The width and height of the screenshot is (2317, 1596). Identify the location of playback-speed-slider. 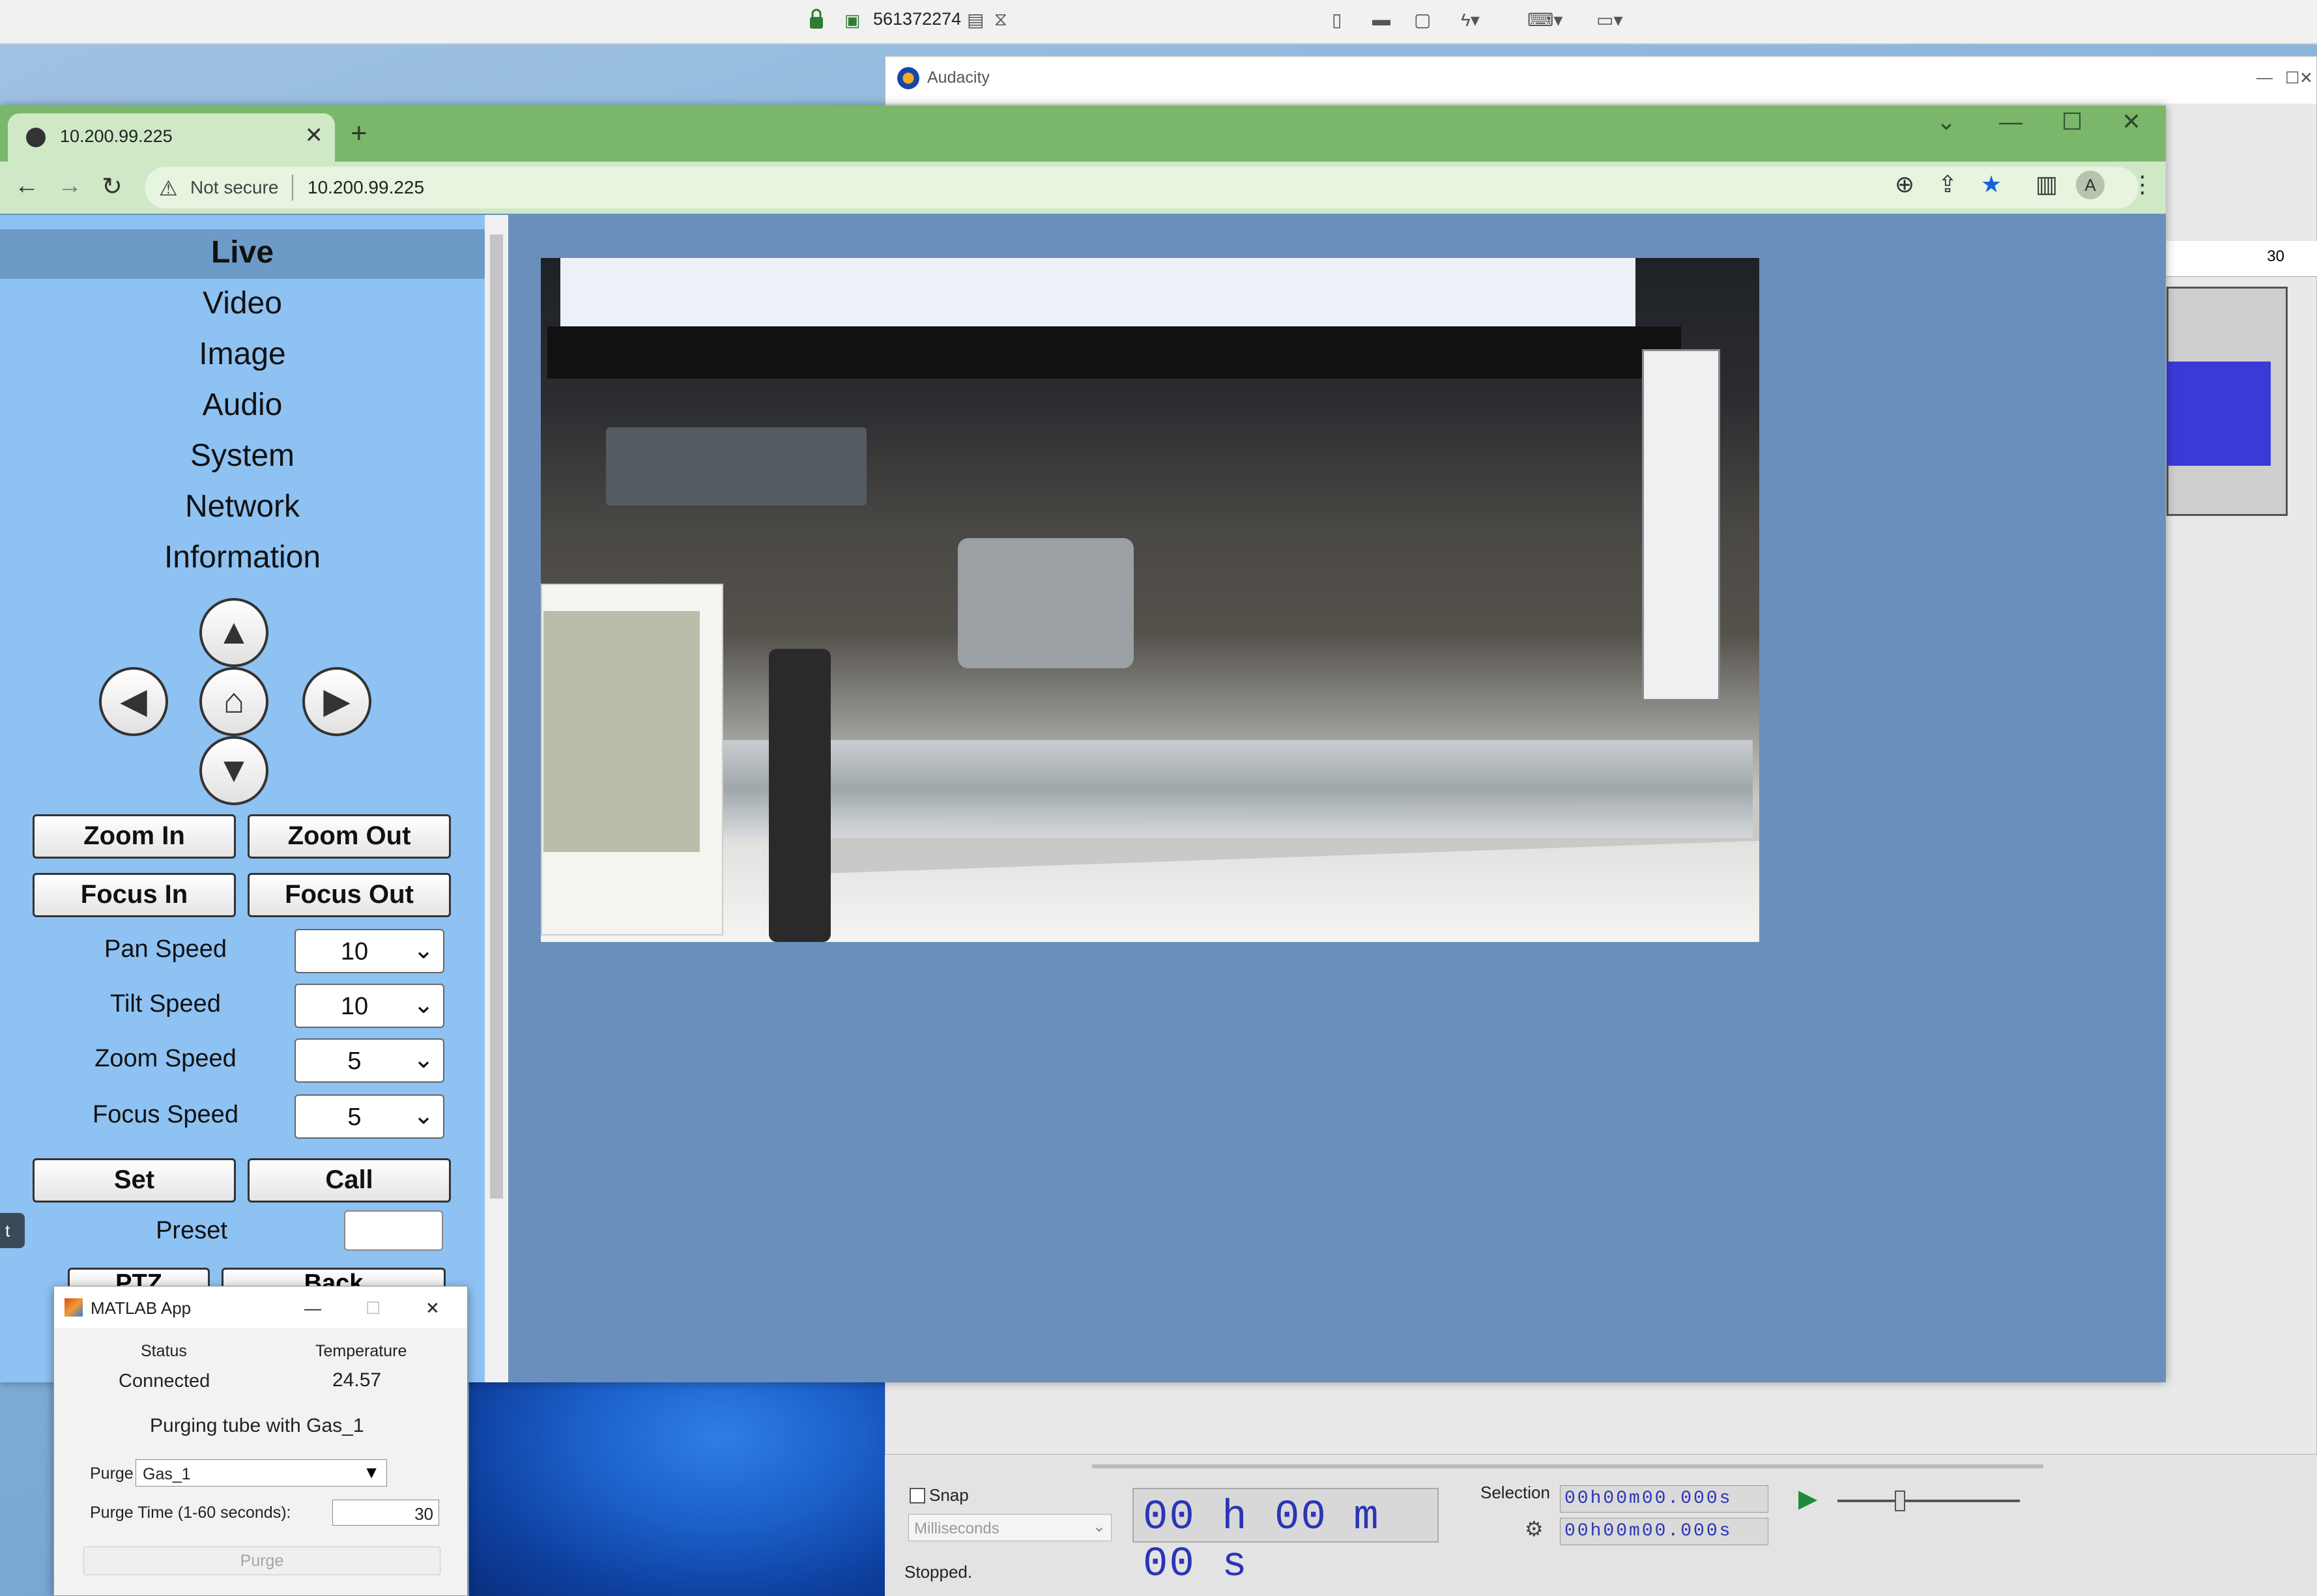
(1928, 1501).